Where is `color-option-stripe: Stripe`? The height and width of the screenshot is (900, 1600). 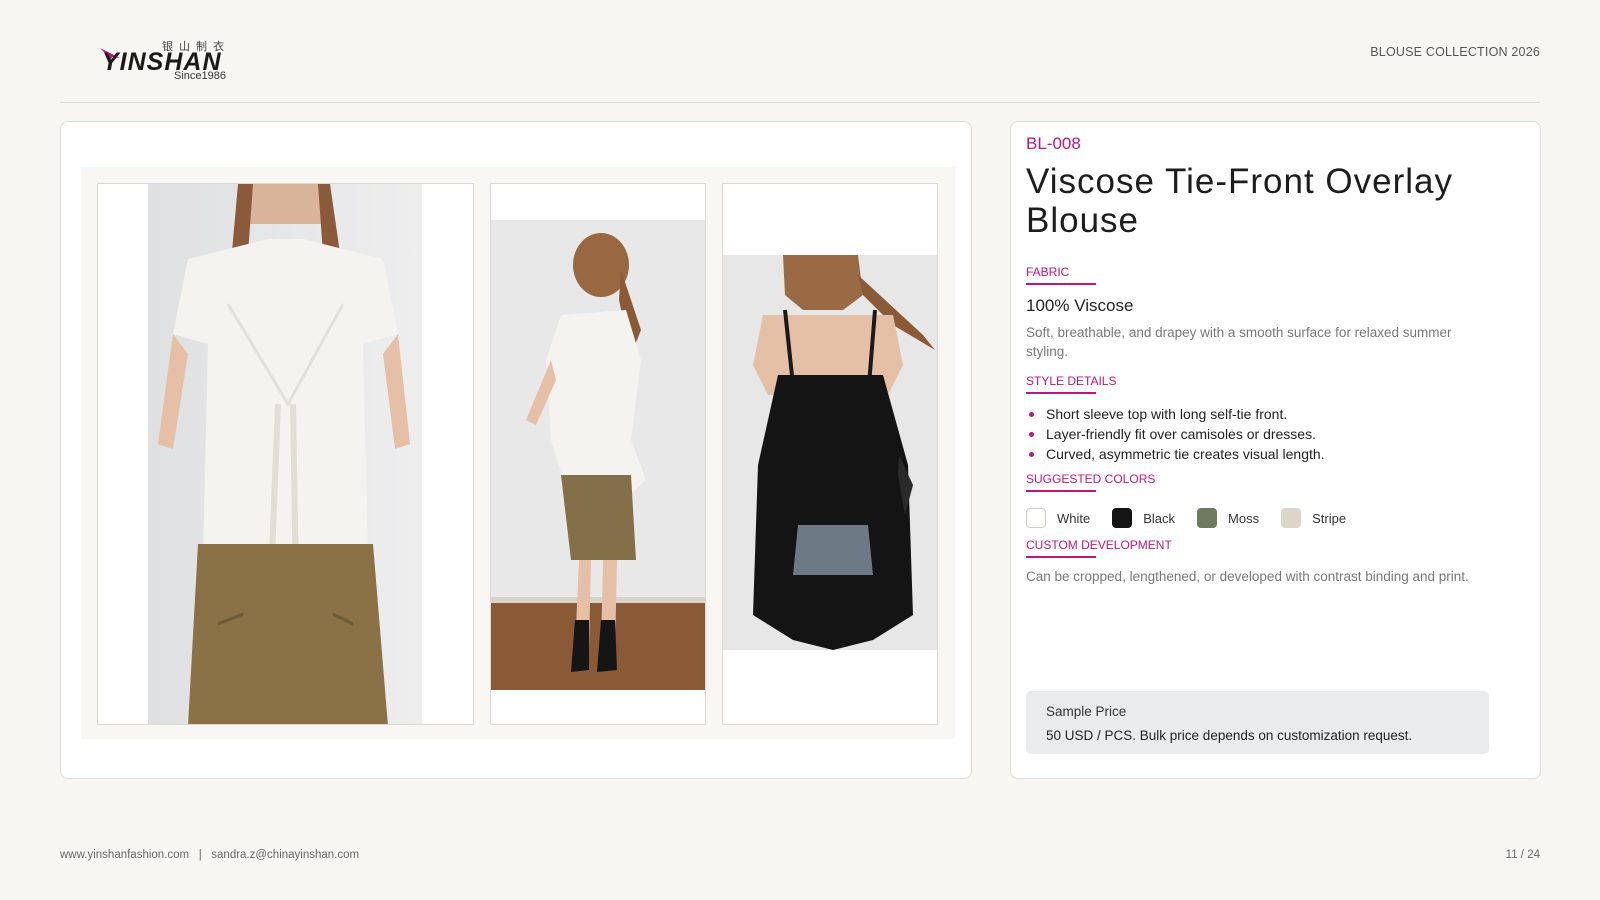
color-option-stripe: Stripe is located at coordinates (1313, 518).